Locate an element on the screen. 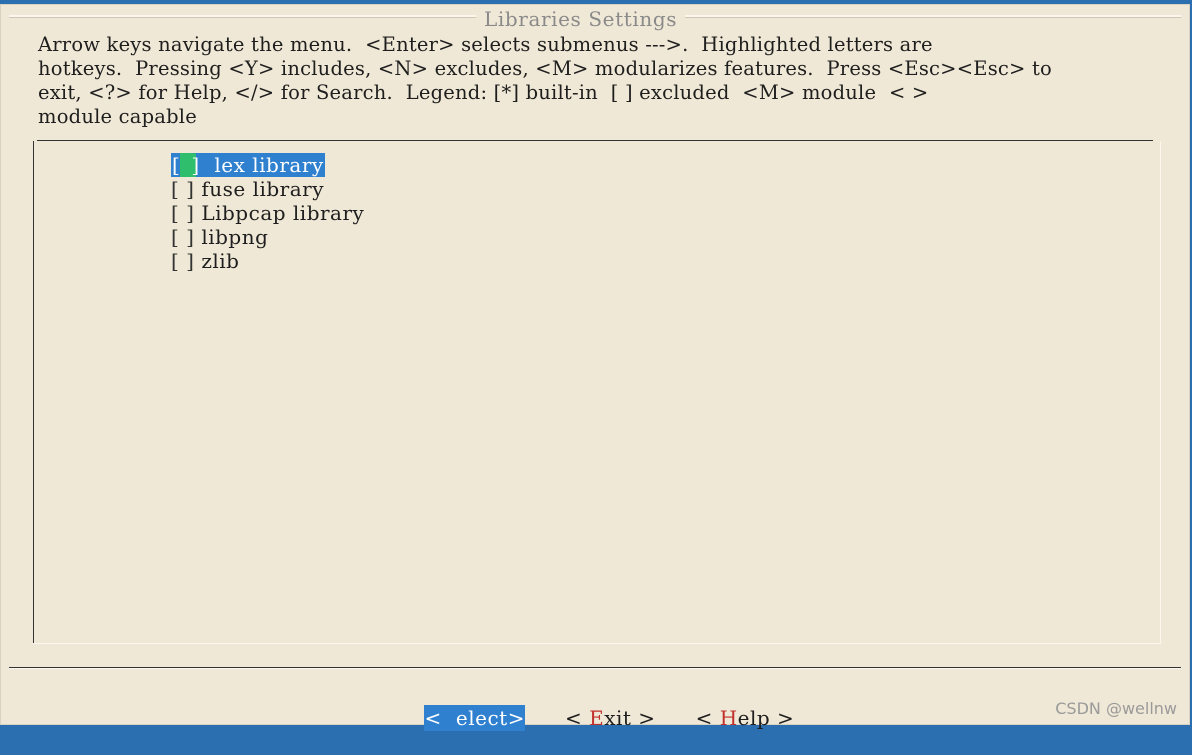  menu-item-label: Libpcap library is located at coordinates (283, 213).